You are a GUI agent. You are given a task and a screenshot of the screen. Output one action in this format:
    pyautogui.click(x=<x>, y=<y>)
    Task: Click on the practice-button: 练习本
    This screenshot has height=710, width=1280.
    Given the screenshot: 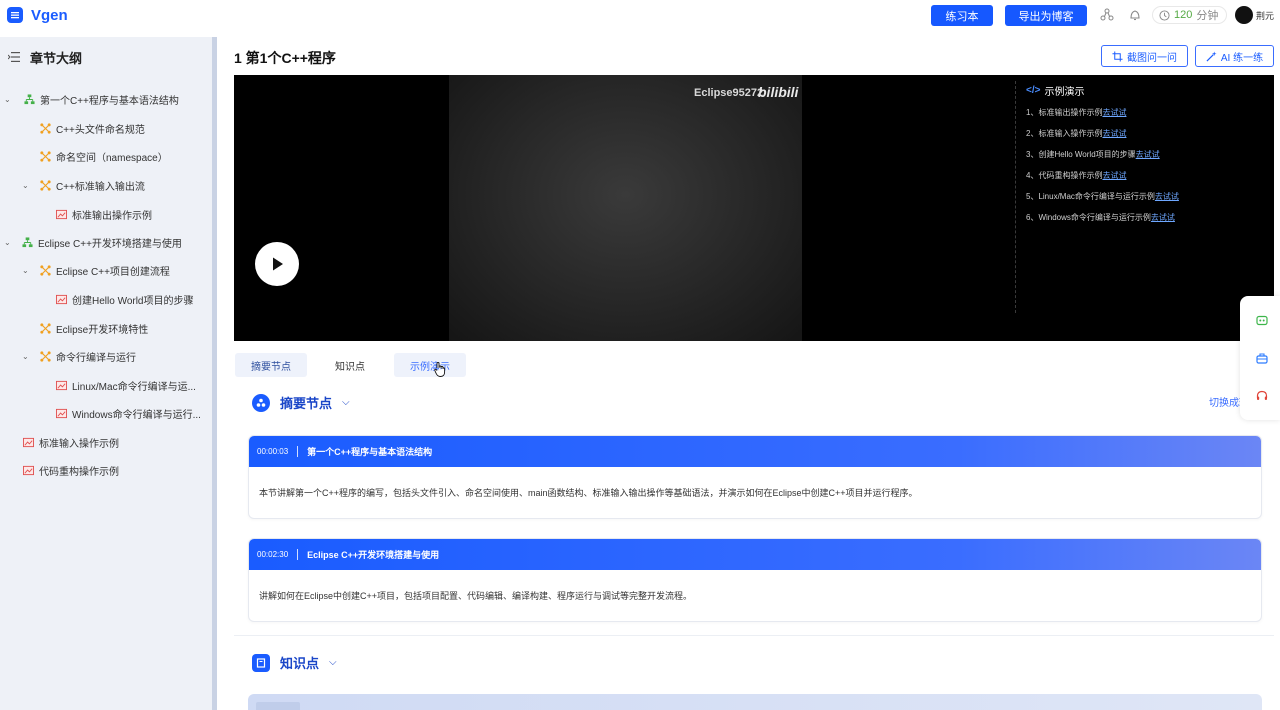 What is the action you would take?
    pyautogui.click(x=962, y=15)
    